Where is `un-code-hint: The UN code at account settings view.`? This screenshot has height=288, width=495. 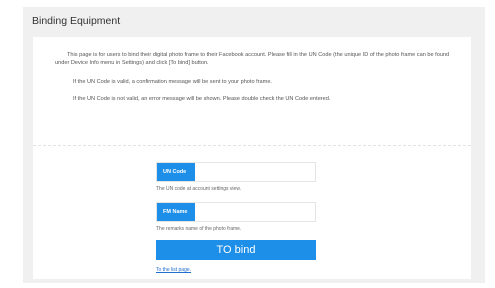 un-code-hint: The UN code at account settings view. is located at coordinates (199, 189).